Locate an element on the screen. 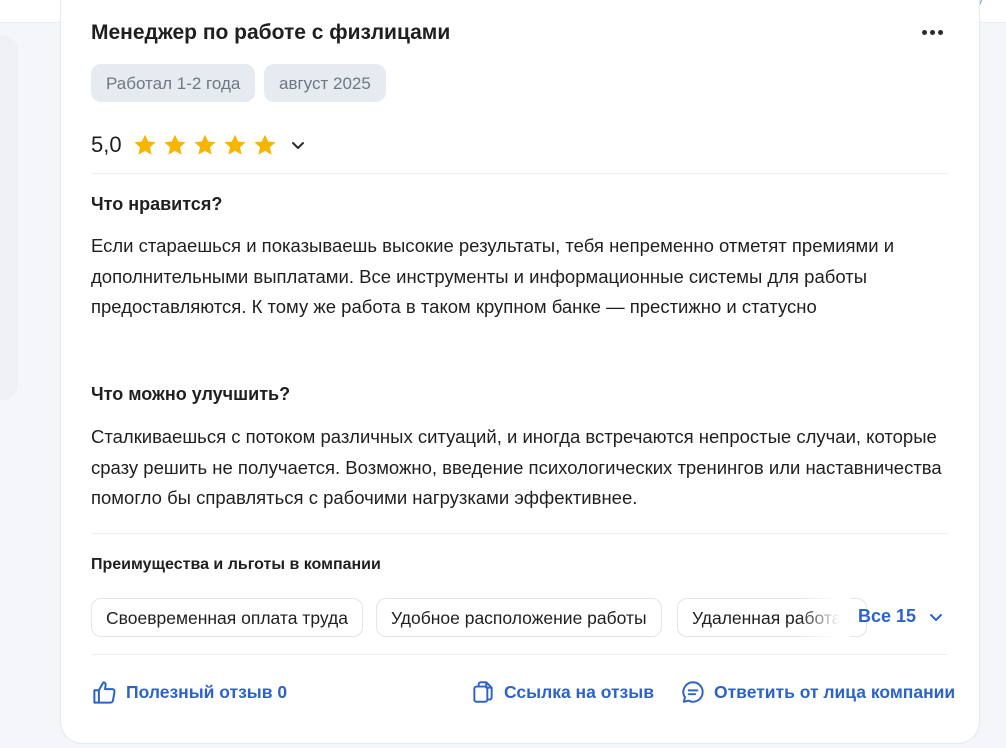  all-benefits-button: Все 15 is located at coordinates (901, 616).